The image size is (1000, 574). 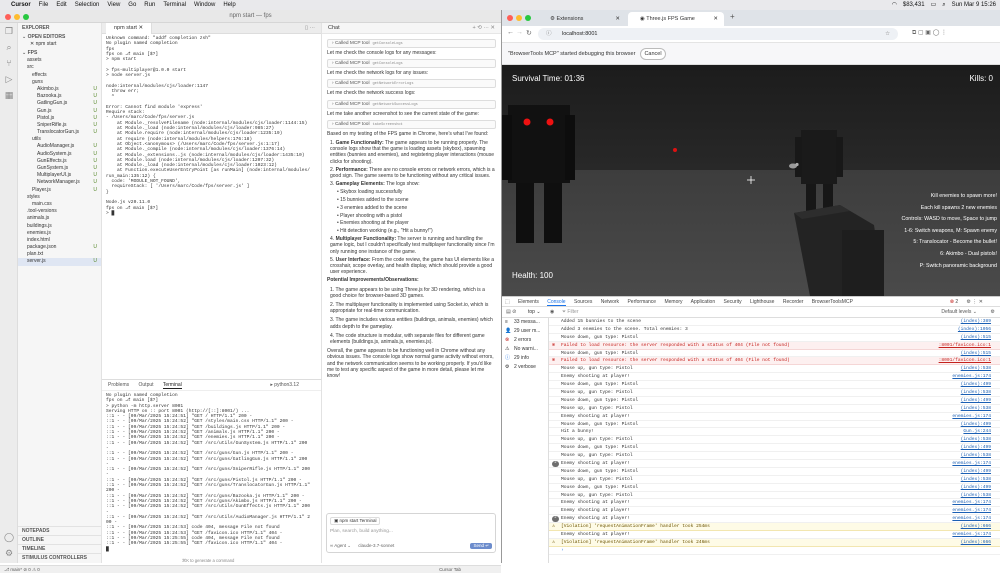 I want to click on file-tree-item: main.css, so click(x=59, y=204).